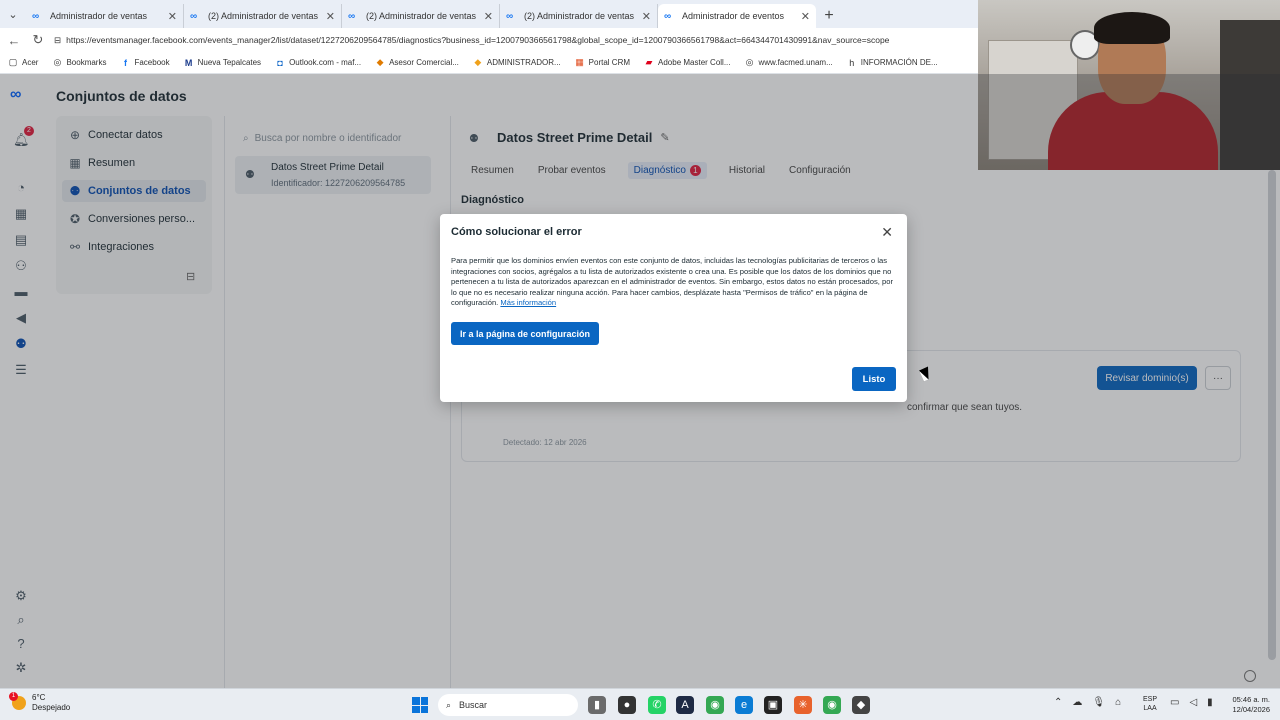 This screenshot has width=1280, height=720. What do you see at coordinates (38, 40) in the screenshot?
I see `reload-icon: ↻` at bounding box center [38, 40].